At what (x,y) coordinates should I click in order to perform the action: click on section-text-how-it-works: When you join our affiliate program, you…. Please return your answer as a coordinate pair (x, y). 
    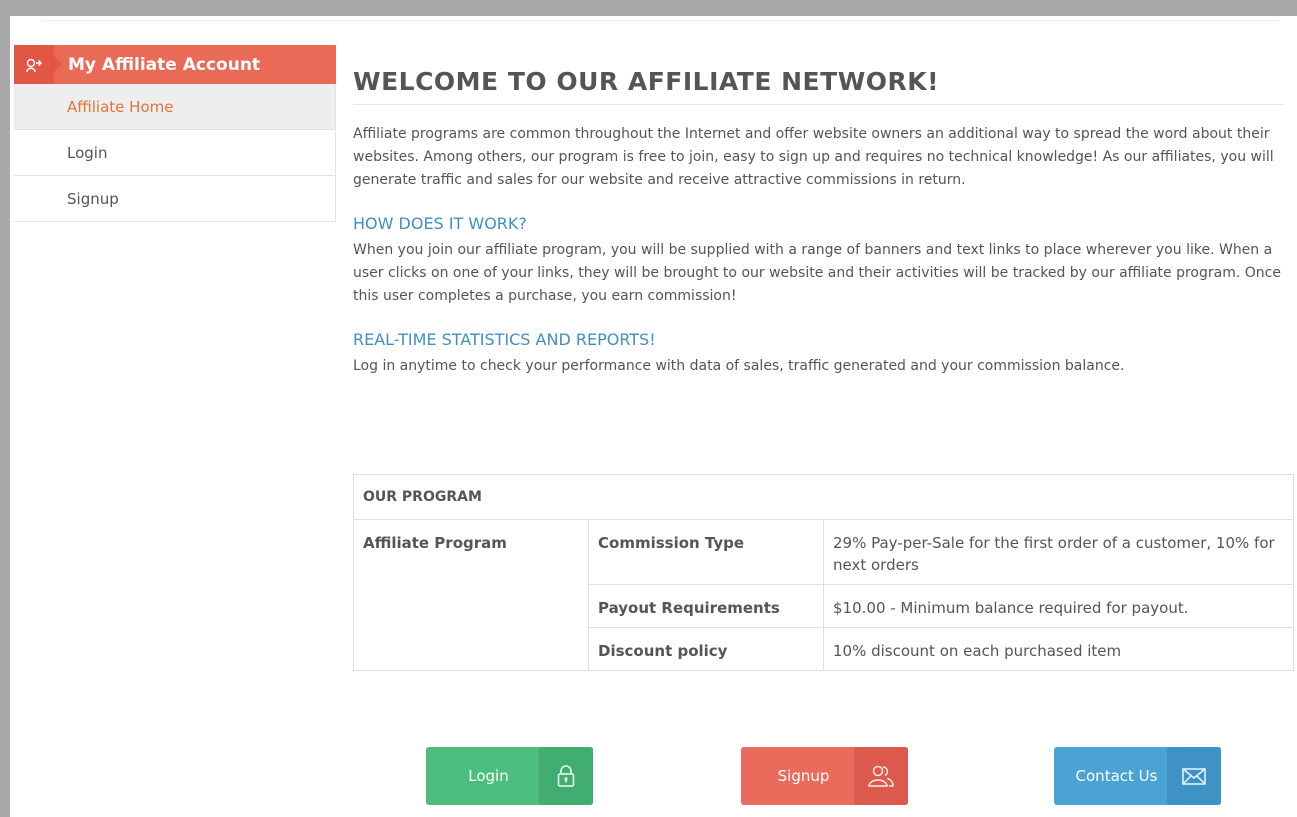
    Looking at the image, I should click on (817, 273).